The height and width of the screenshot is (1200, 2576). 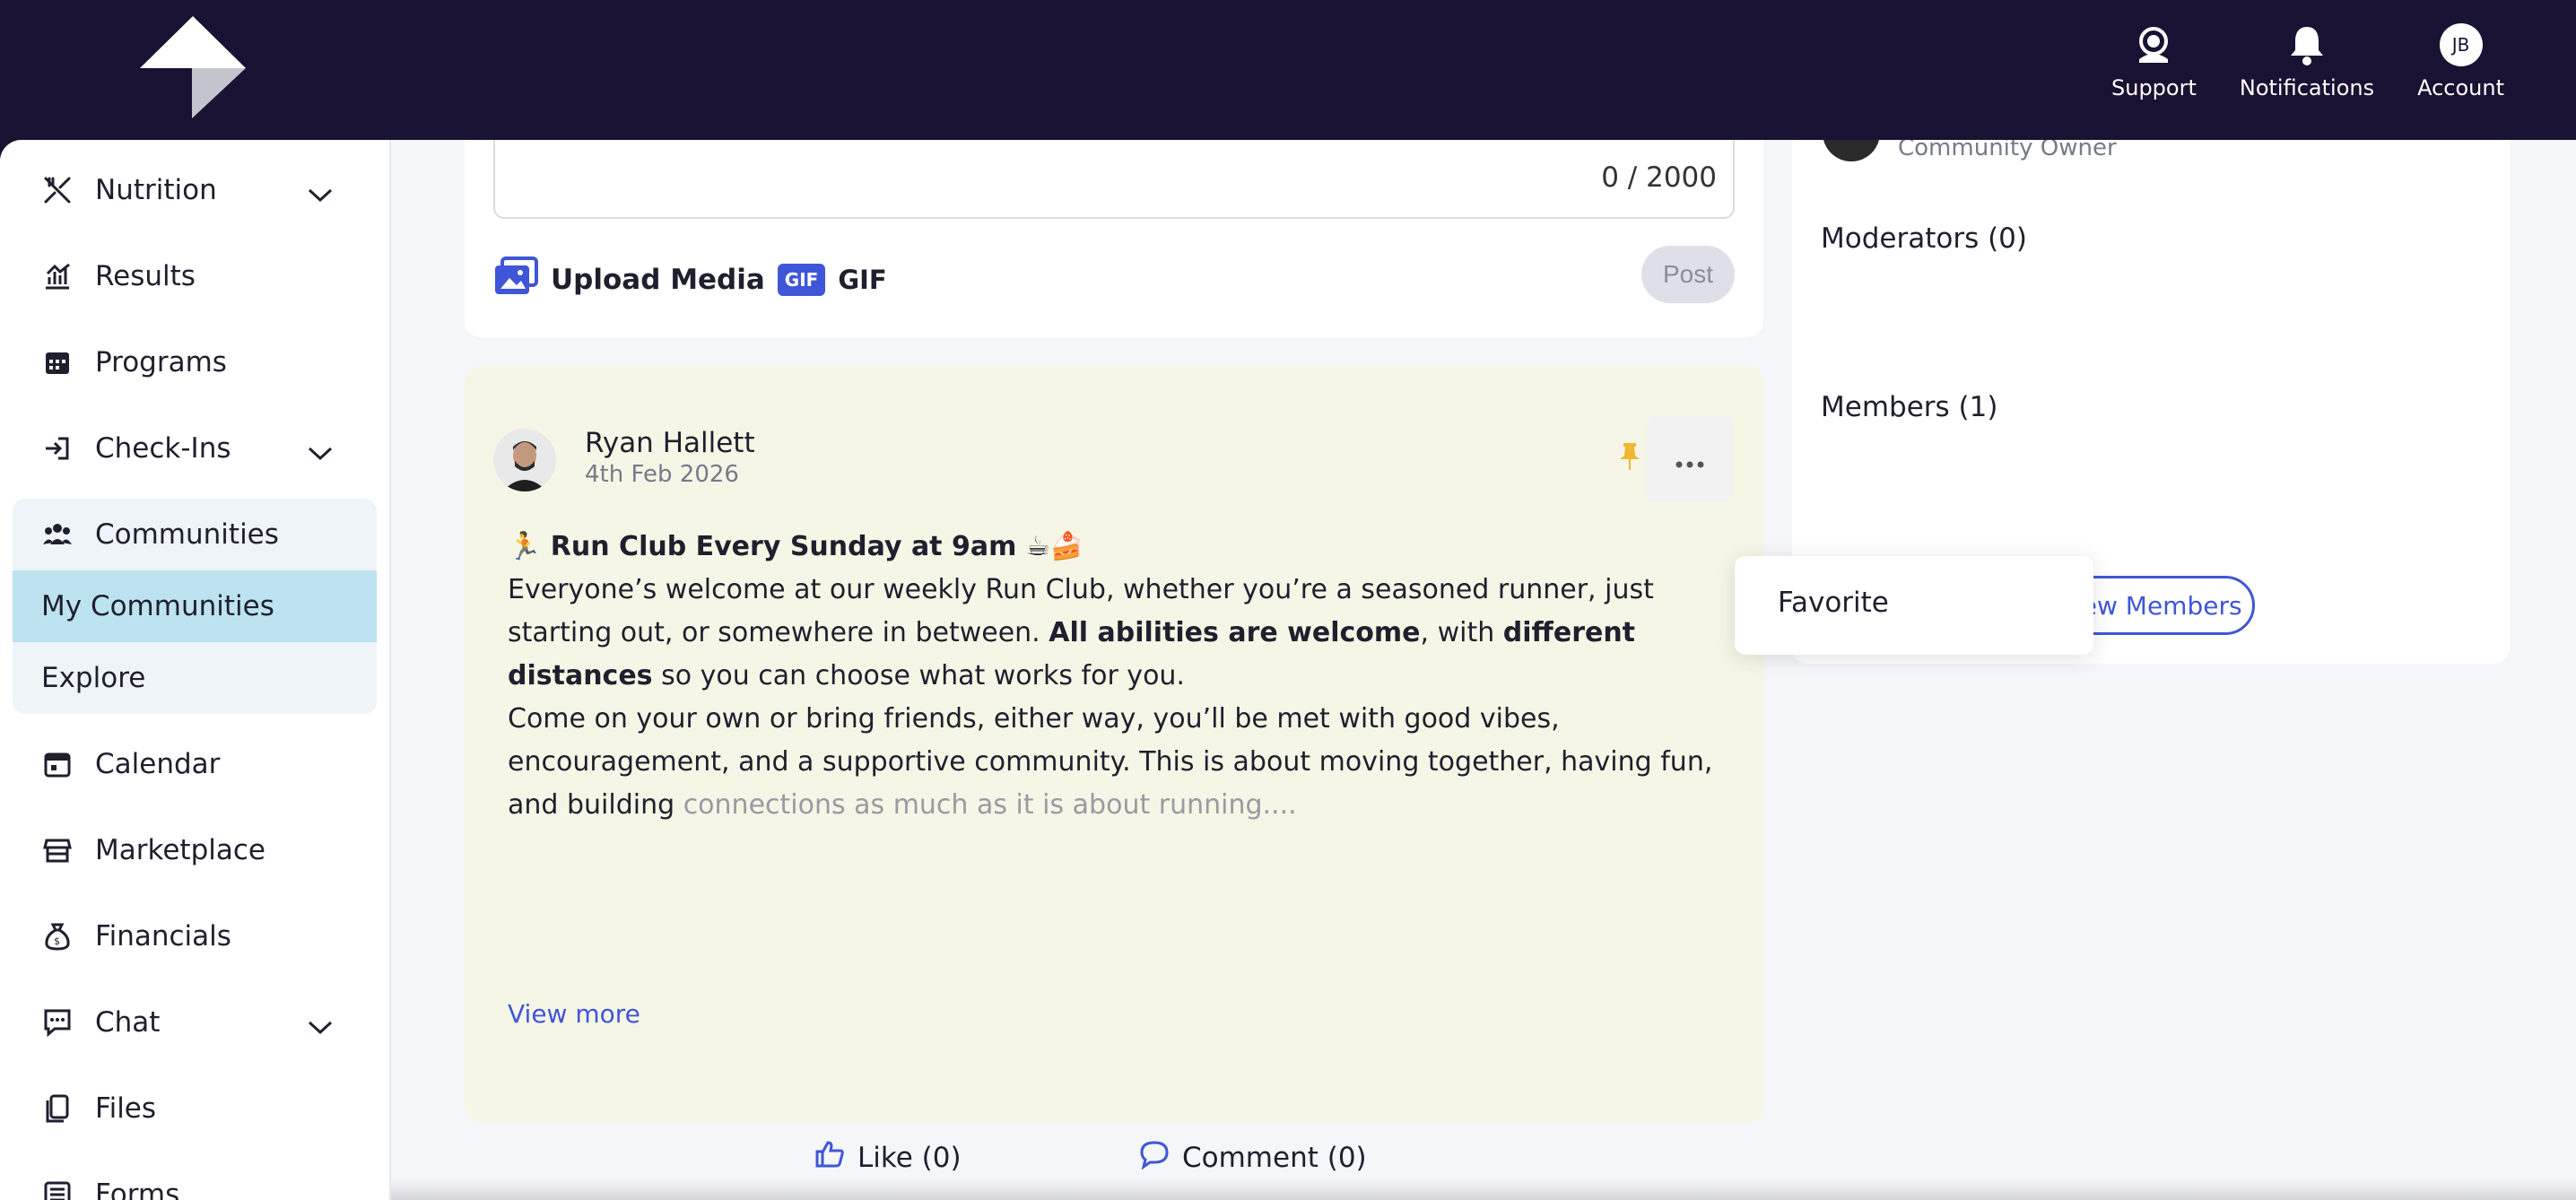 I want to click on owner-role: Community Owner, so click(x=2007, y=150).